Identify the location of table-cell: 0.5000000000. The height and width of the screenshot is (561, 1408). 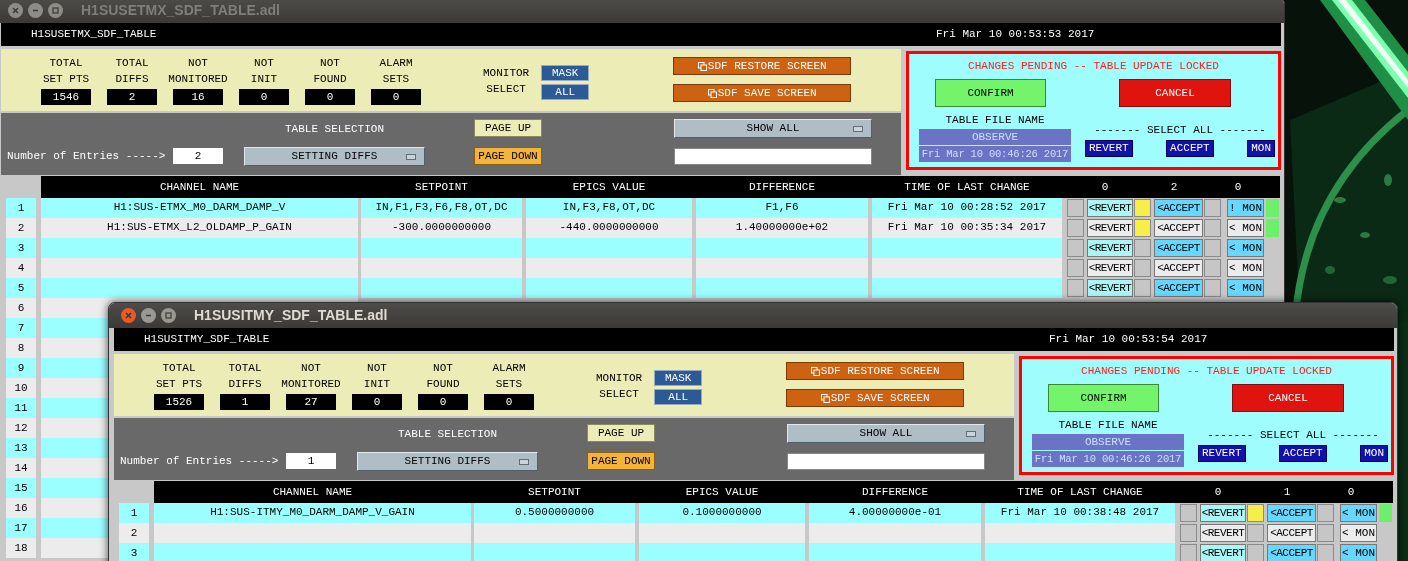
(554, 513).